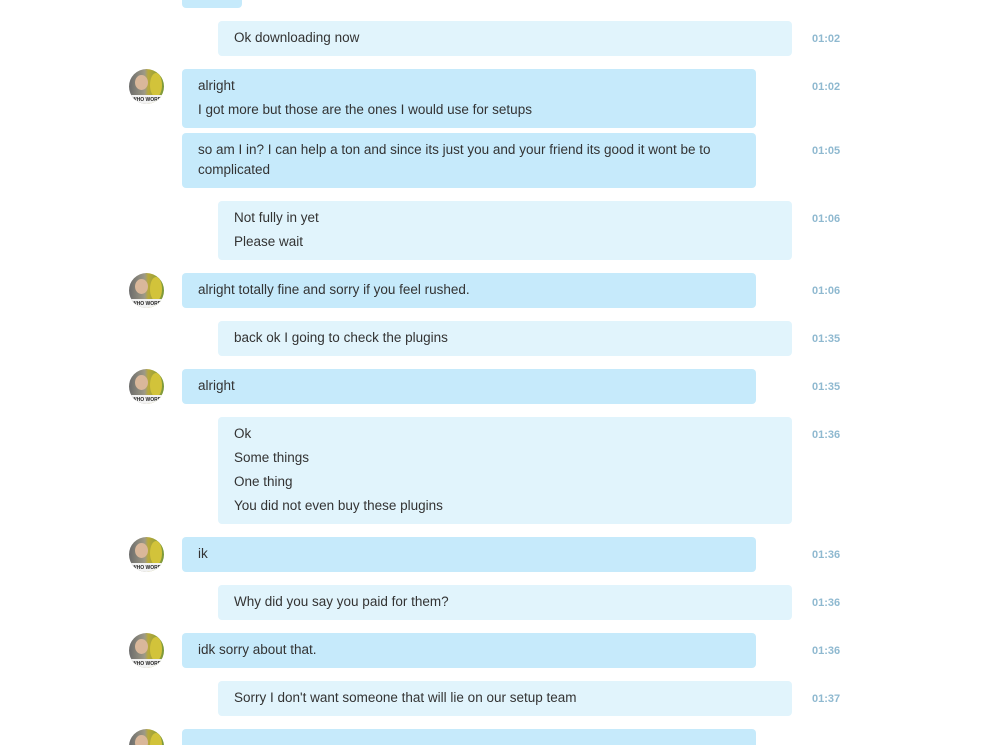 The width and height of the screenshot is (997, 745). I want to click on message-timestamp: 01:05, so click(826, 151).